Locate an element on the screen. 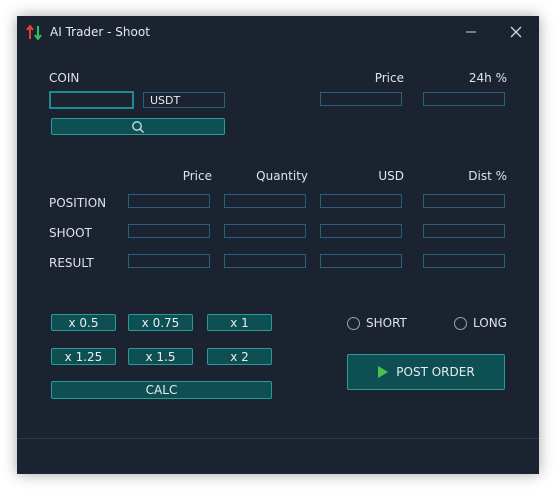  app-logo-icon is located at coordinates (34, 32).